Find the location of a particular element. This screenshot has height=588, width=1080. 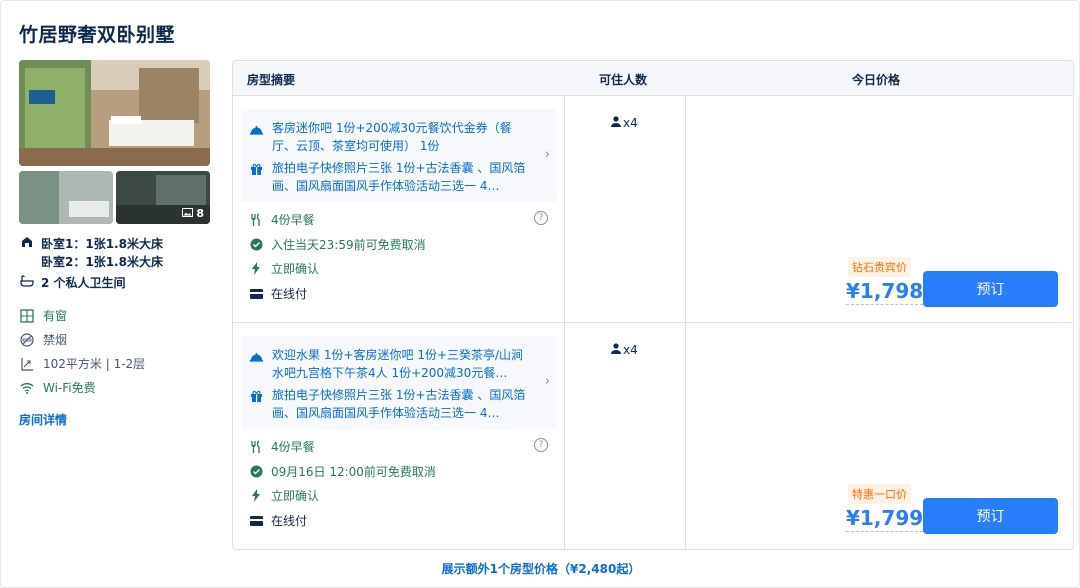

bathroom-label: 2 个私人卫生间 is located at coordinates (83, 283).